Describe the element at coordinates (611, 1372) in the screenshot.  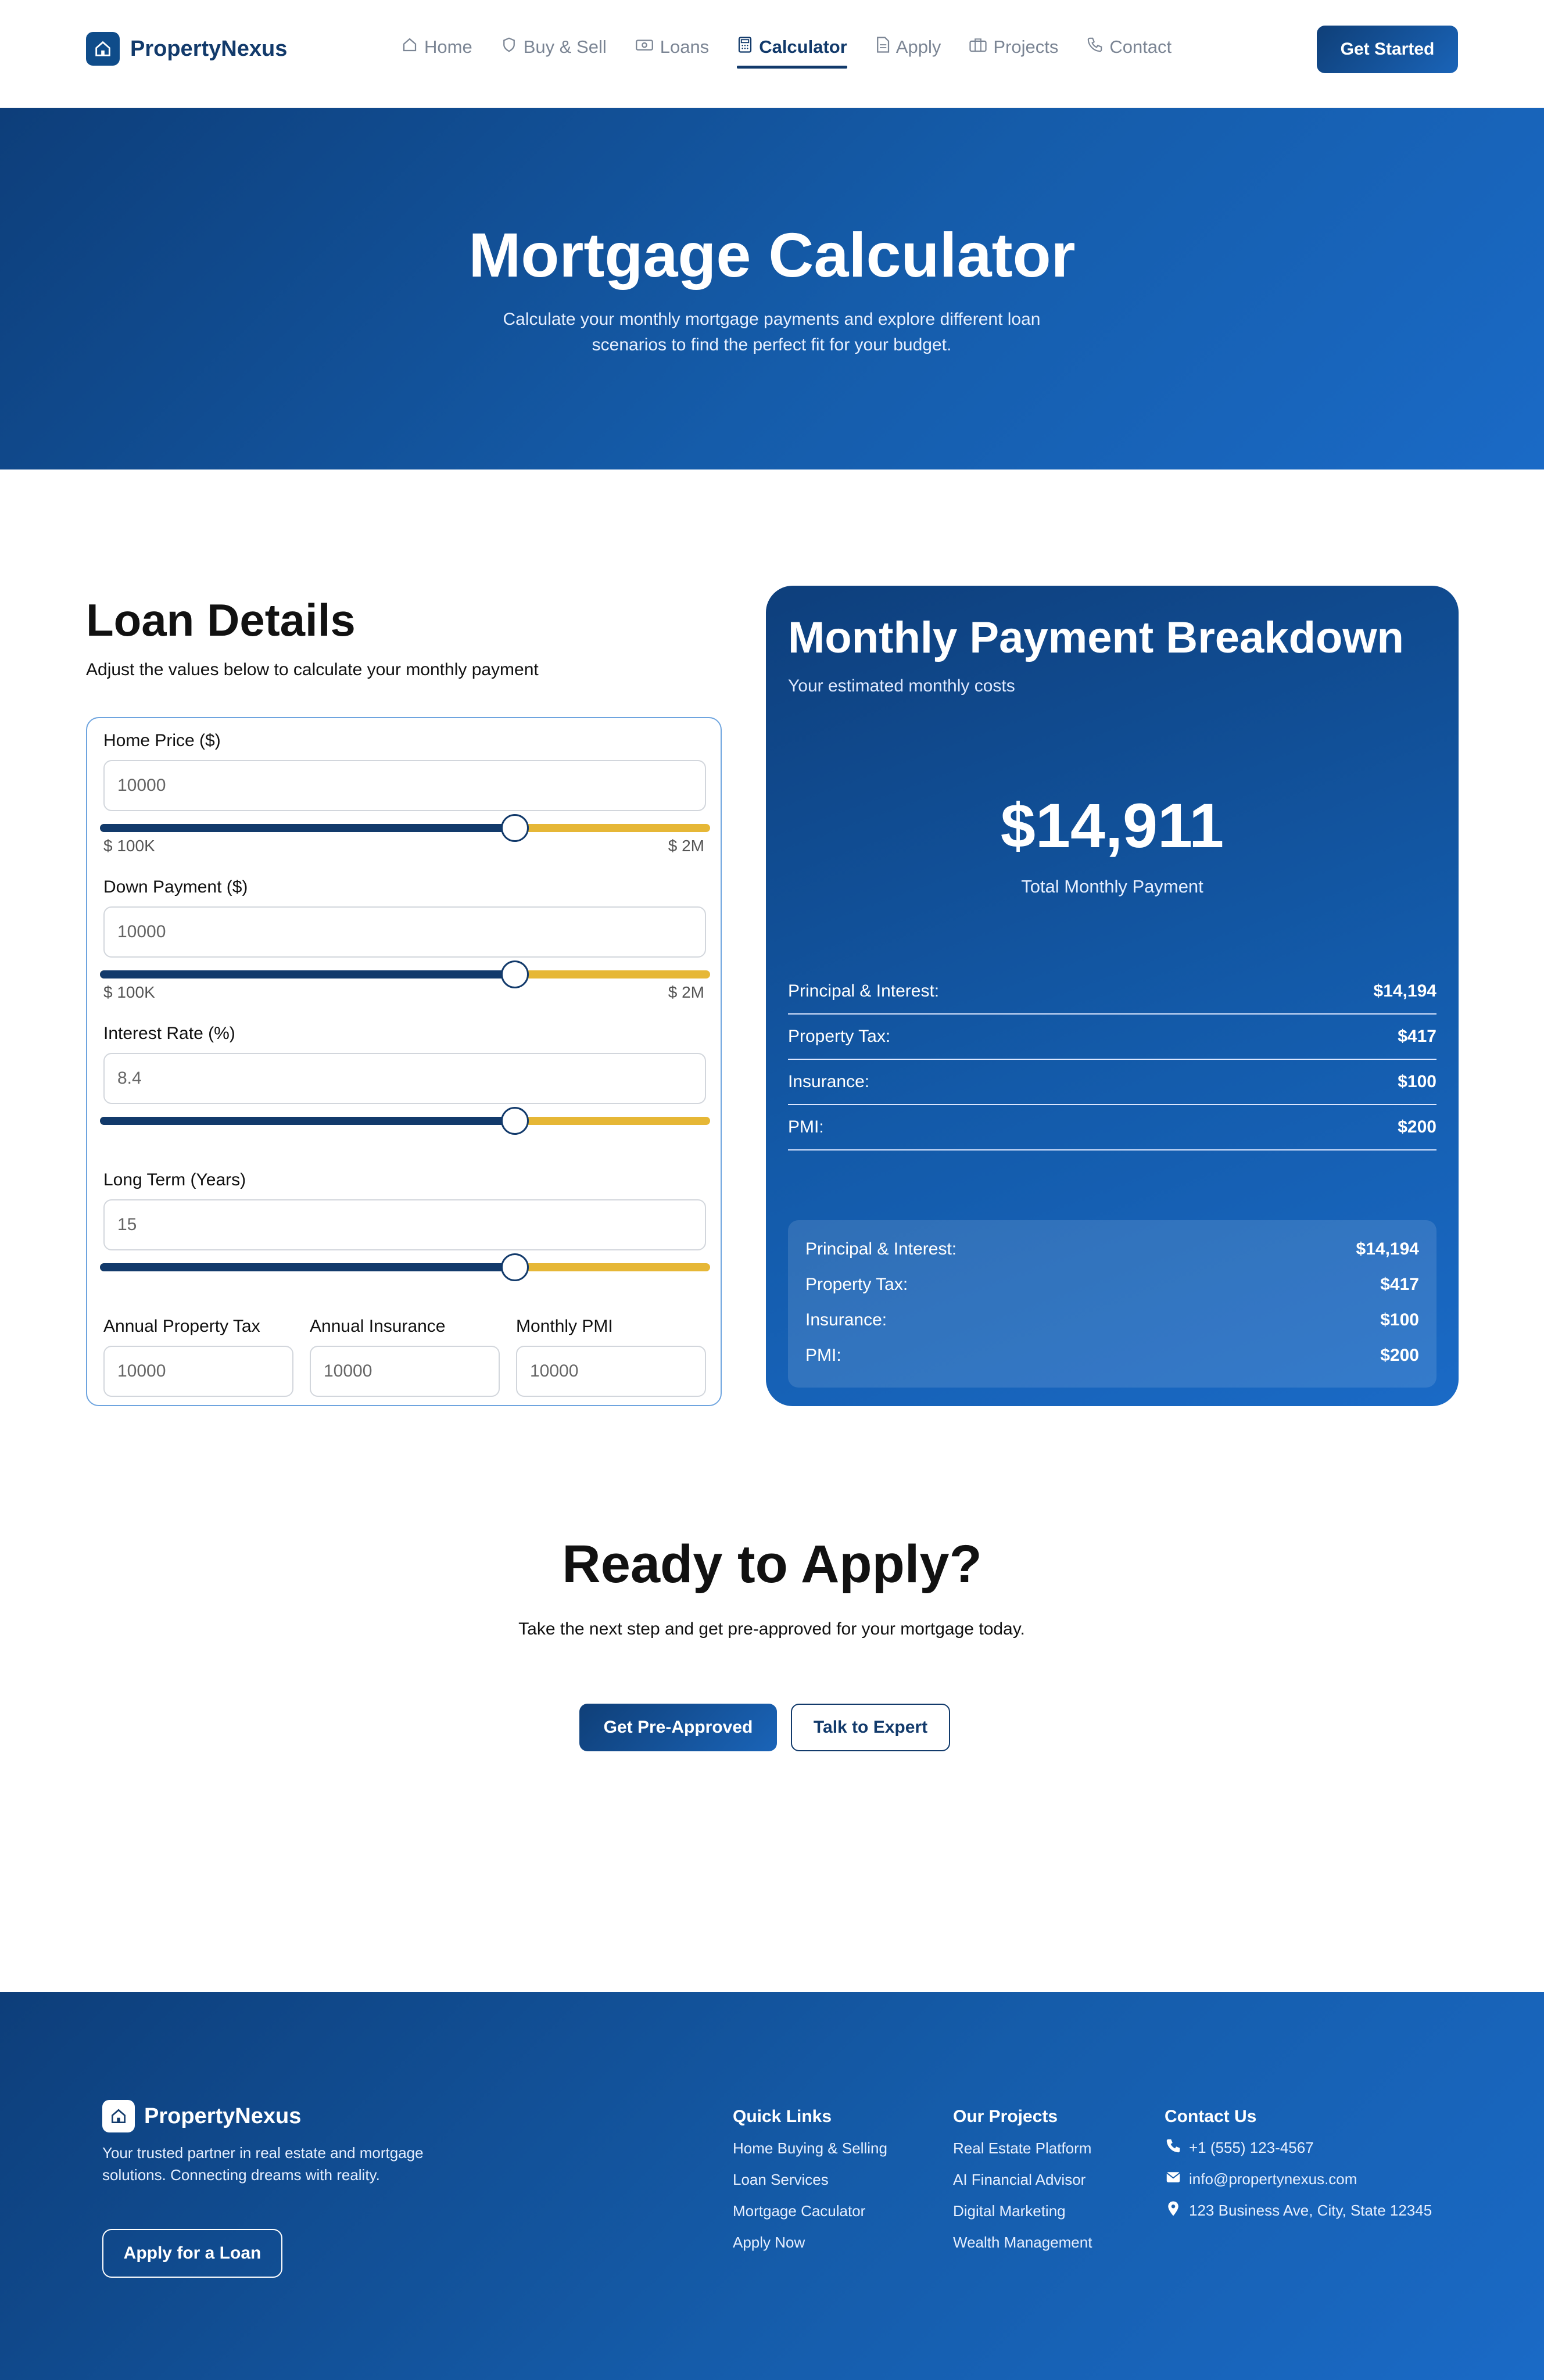
I see `pmi-input: 10000` at that location.